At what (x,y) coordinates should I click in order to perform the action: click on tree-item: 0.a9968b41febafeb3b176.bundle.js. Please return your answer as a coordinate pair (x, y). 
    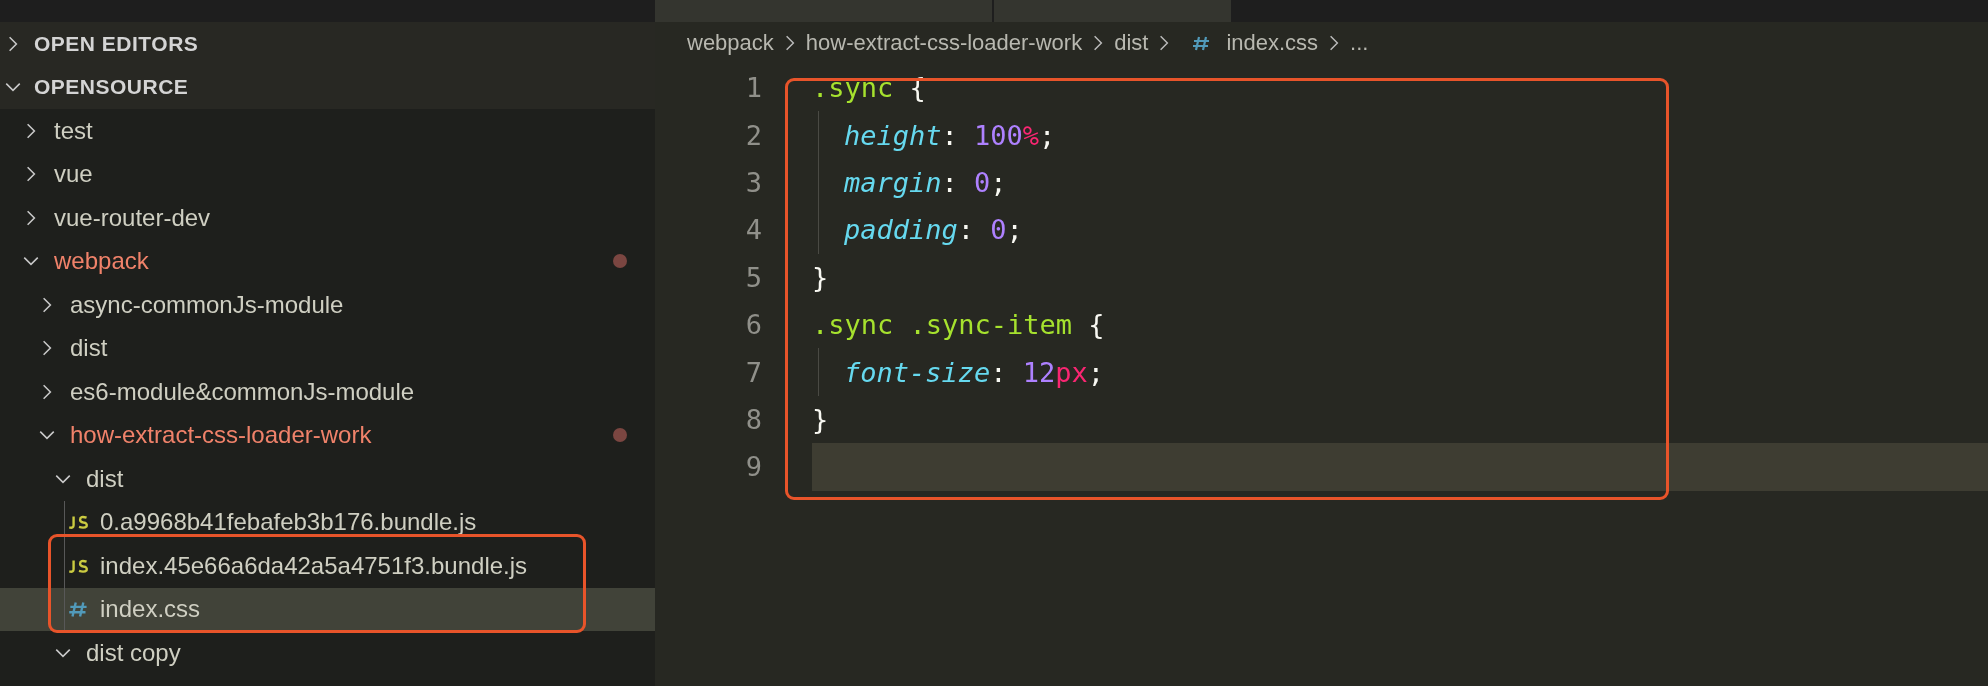
    Looking at the image, I should click on (327, 522).